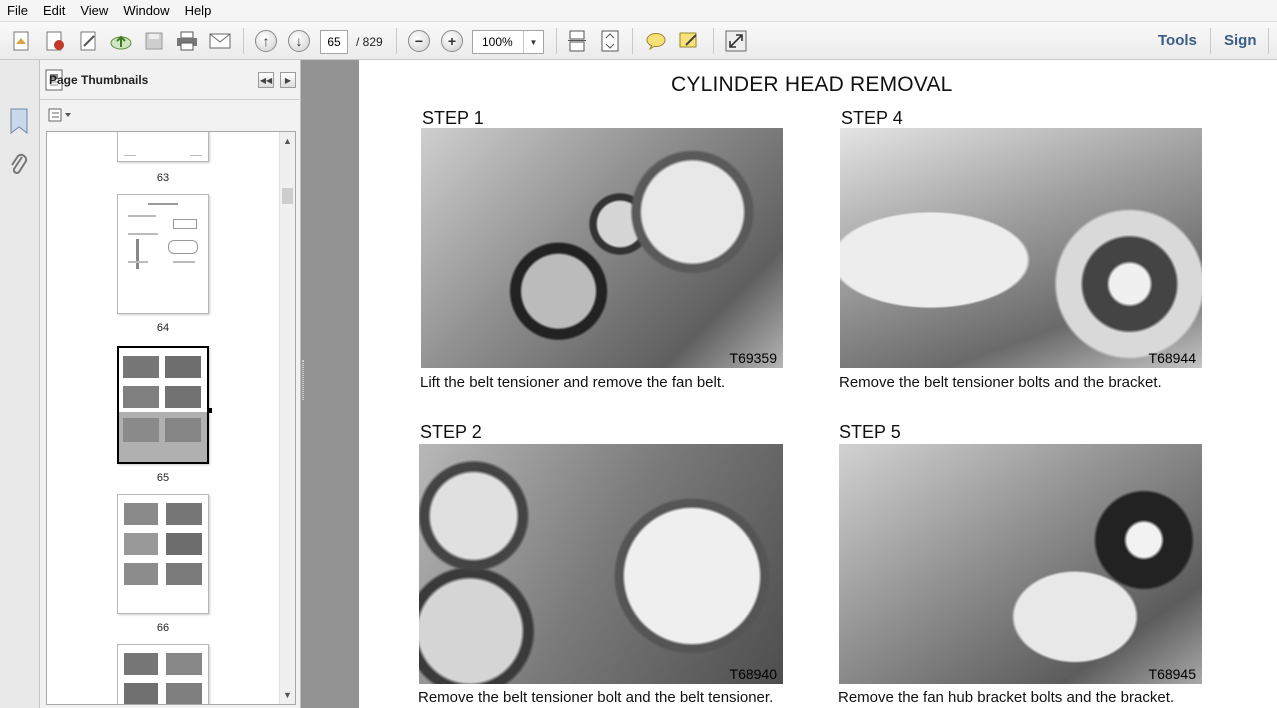 The width and height of the screenshot is (1277, 708). Describe the element at coordinates (610, 41) in the screenshot. I see `fit-page-icon` at that location.